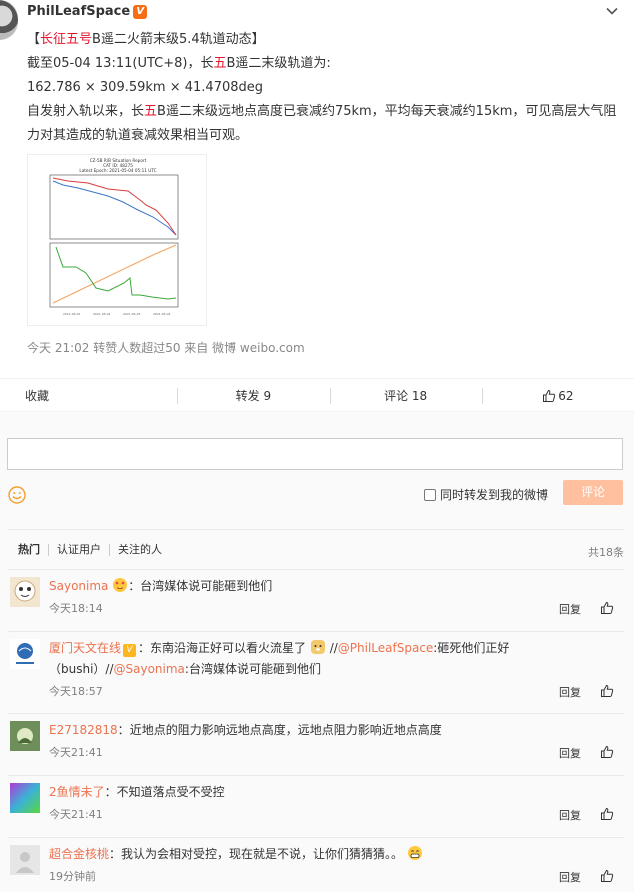 This screenshot has width=634, height=892. What do you see at coordinates (593, 492) in the screenshot?
I see `submit-comment-button: 评论` at bounding box center [593, 492].